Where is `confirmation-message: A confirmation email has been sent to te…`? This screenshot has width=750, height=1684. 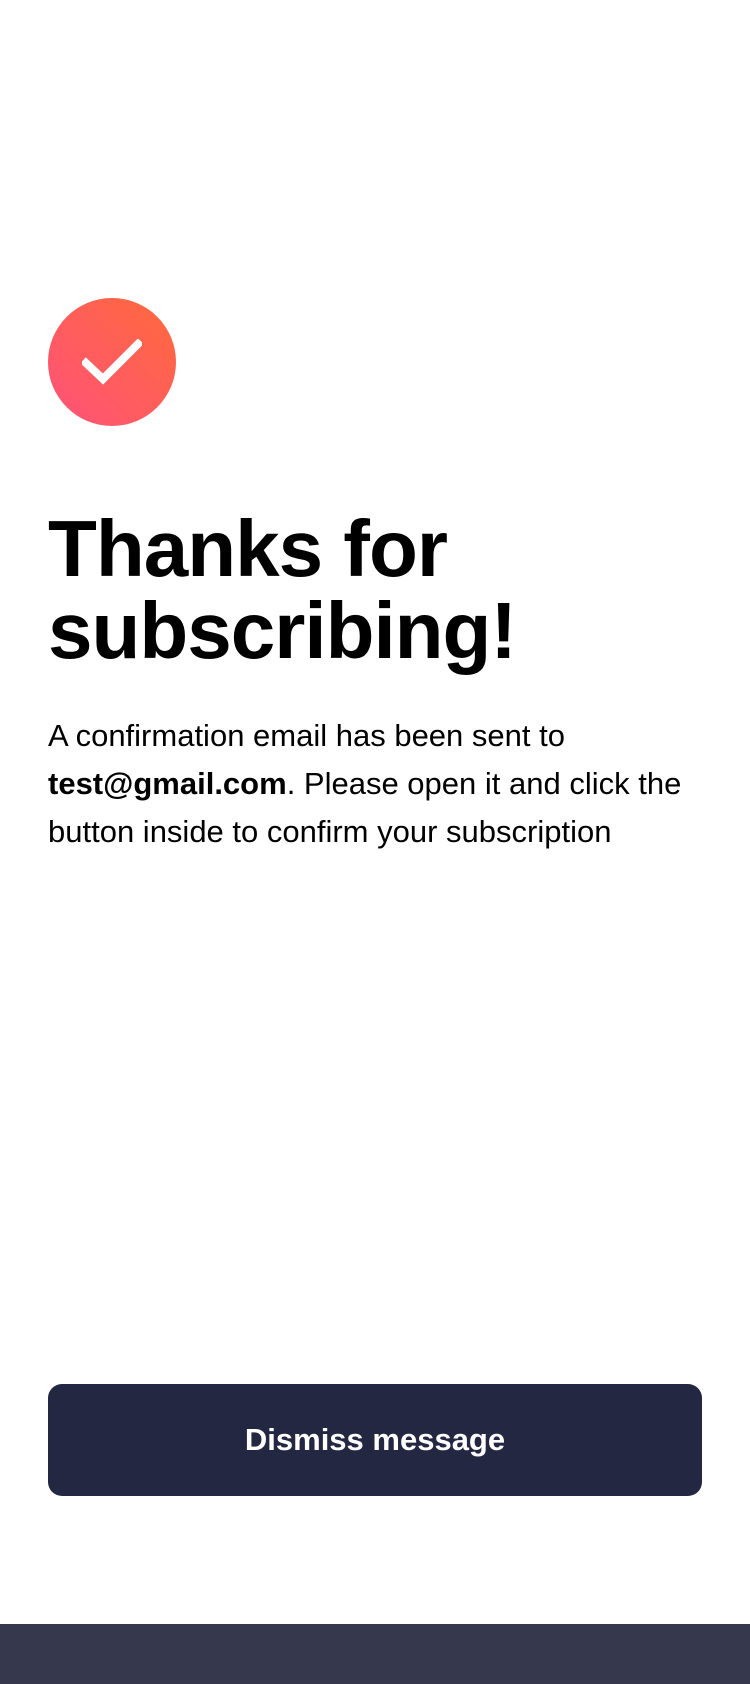
confirmation-message: A confirmation email has been sent to te… is located at coordinates (375, 784).